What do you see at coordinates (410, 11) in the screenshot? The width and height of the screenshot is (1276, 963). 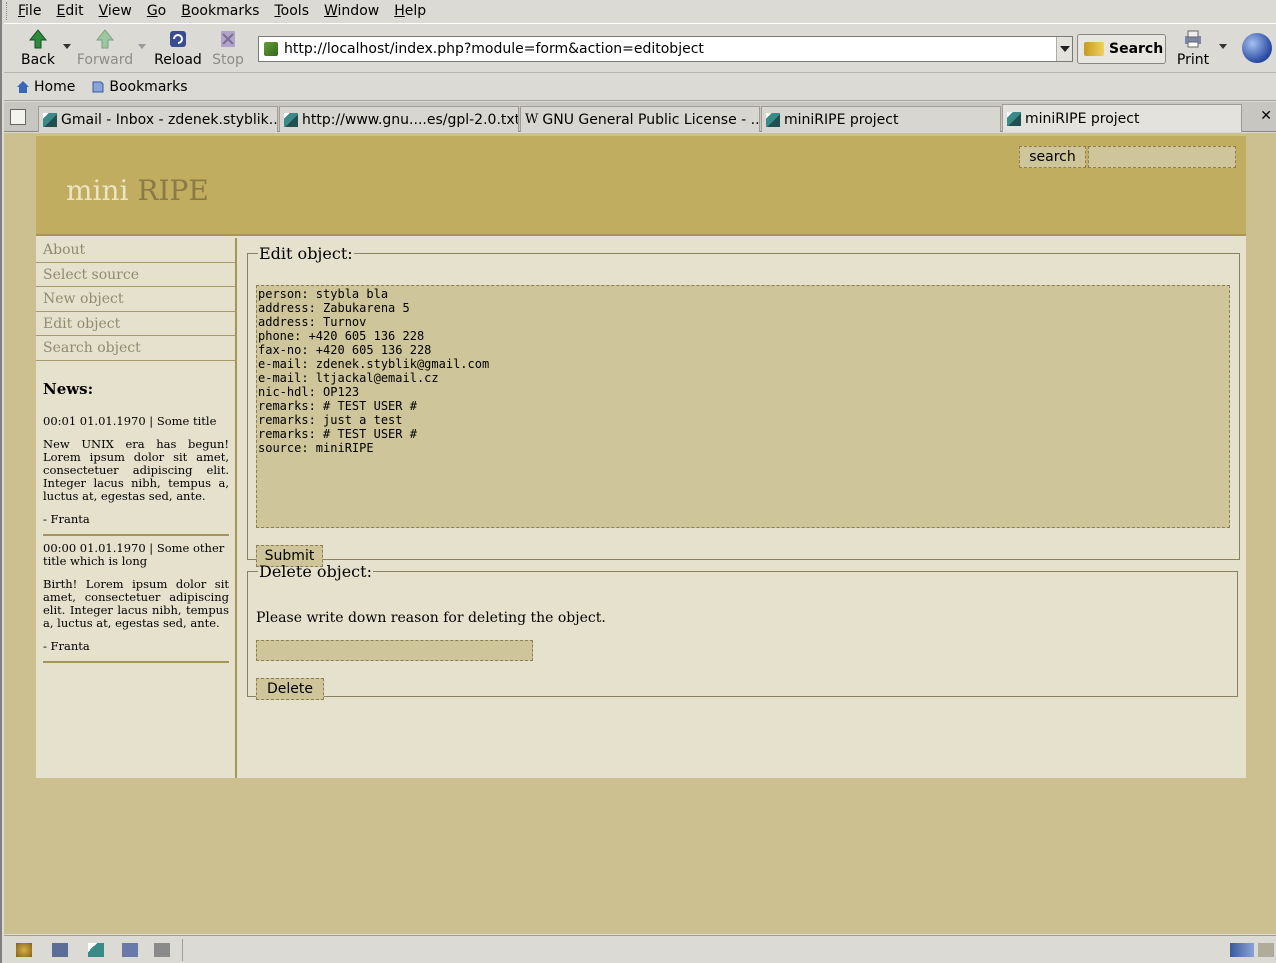 I see `menu-help: Help` at bounding box center [410, 11].